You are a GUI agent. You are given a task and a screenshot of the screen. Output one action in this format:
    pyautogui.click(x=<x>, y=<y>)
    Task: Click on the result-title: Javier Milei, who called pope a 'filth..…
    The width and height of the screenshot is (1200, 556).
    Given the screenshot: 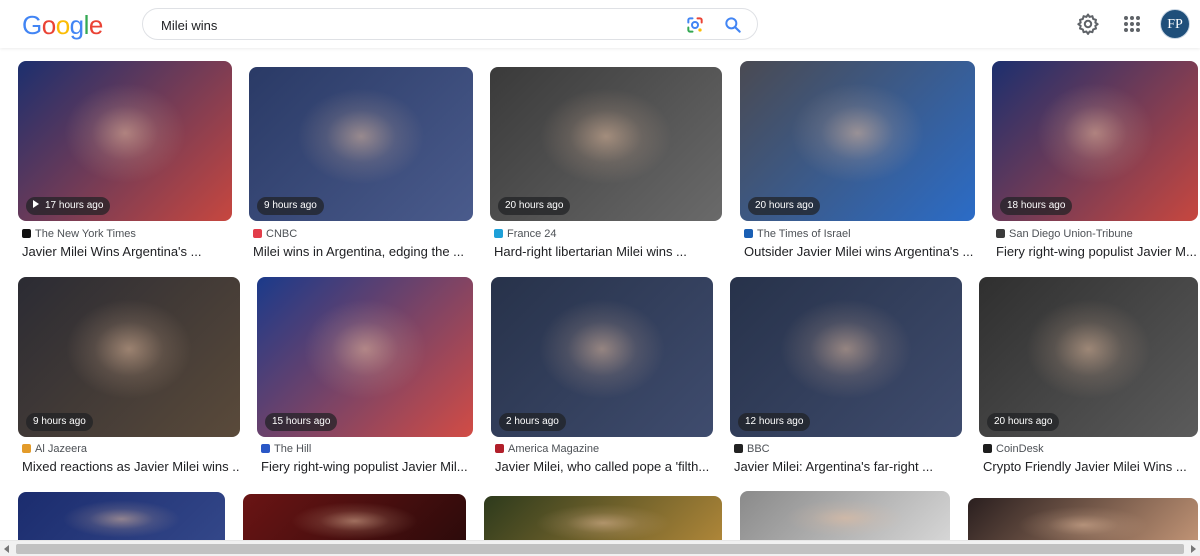 What is the action you would take?
    pyautogui.click(x=604, y=468)
    